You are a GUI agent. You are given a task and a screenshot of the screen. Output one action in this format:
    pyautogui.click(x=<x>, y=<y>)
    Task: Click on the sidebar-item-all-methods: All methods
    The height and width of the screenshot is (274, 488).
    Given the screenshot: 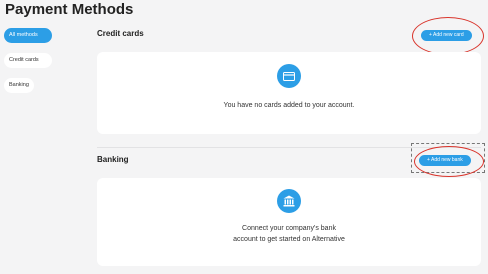 What is the action you would take?
    pyautogui.click(x=28, y=35)
    